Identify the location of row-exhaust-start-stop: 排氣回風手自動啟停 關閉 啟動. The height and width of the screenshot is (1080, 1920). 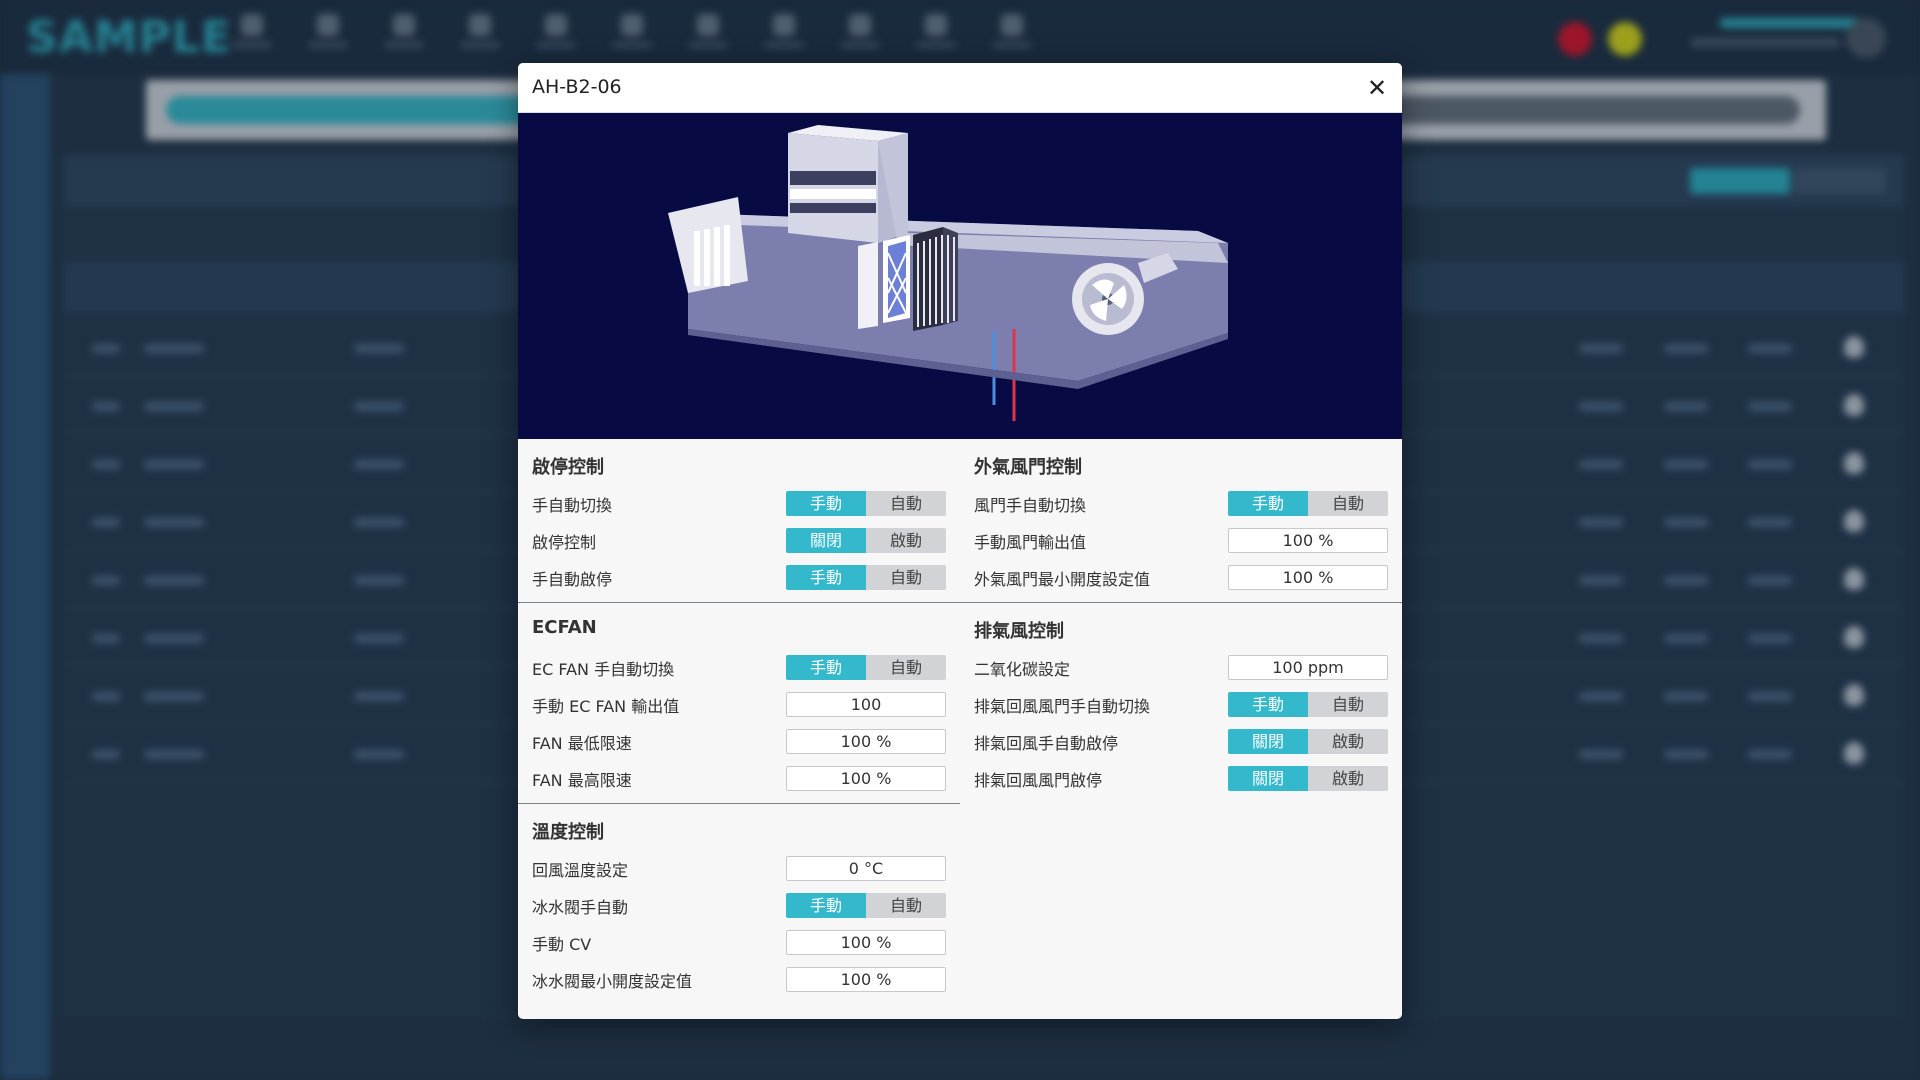
(1181, 741).